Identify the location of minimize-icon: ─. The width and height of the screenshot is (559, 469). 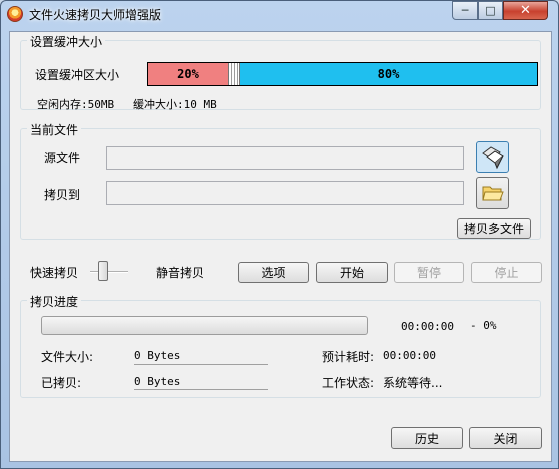
(465, 10).